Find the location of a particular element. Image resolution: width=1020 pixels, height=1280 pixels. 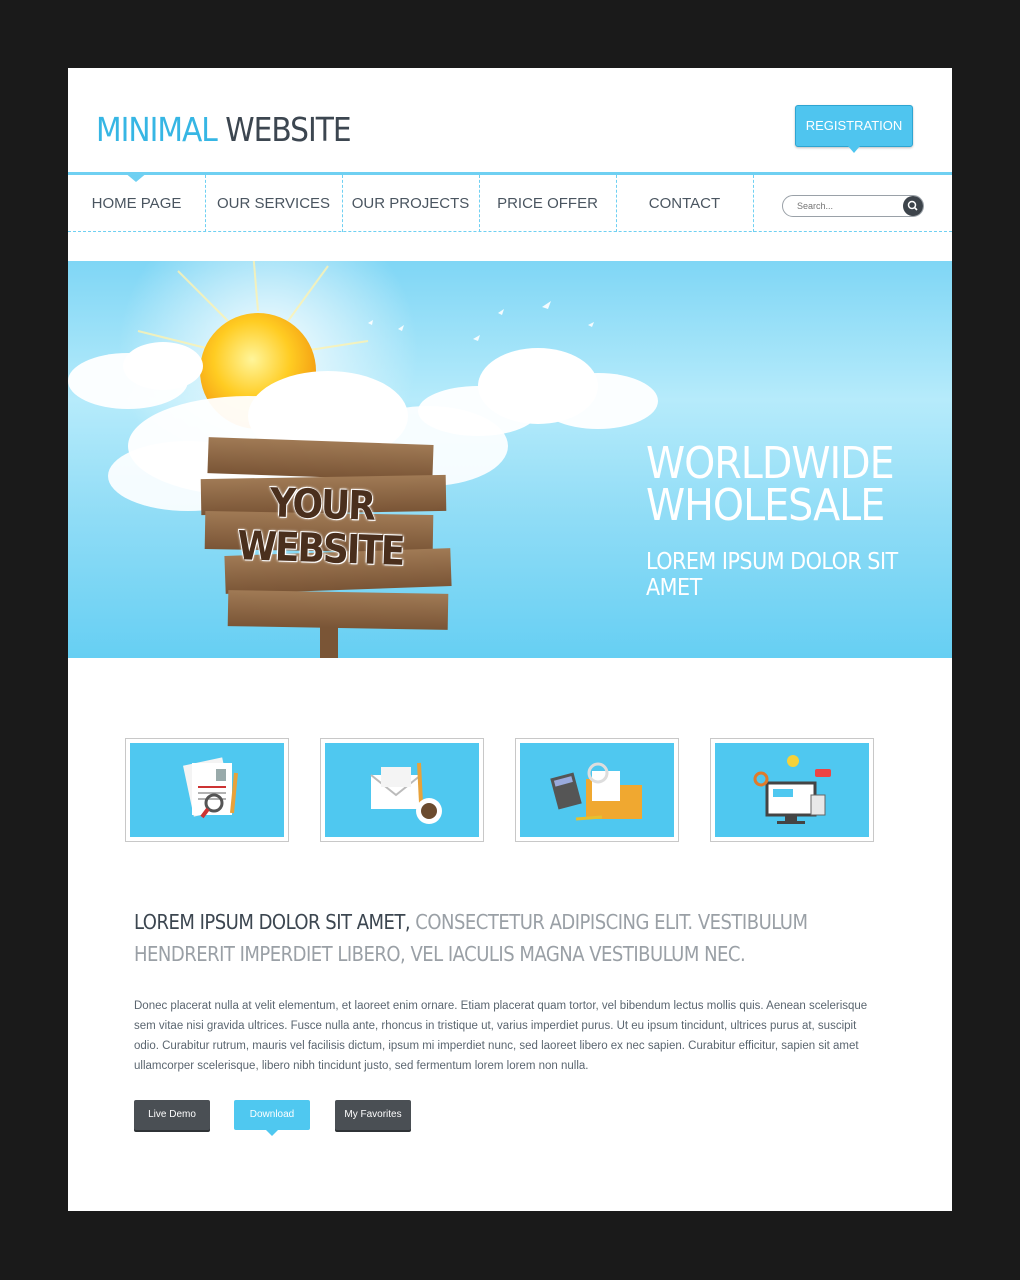

logo-part-minimal: MINIMAL is located at coordinates (157, 129).